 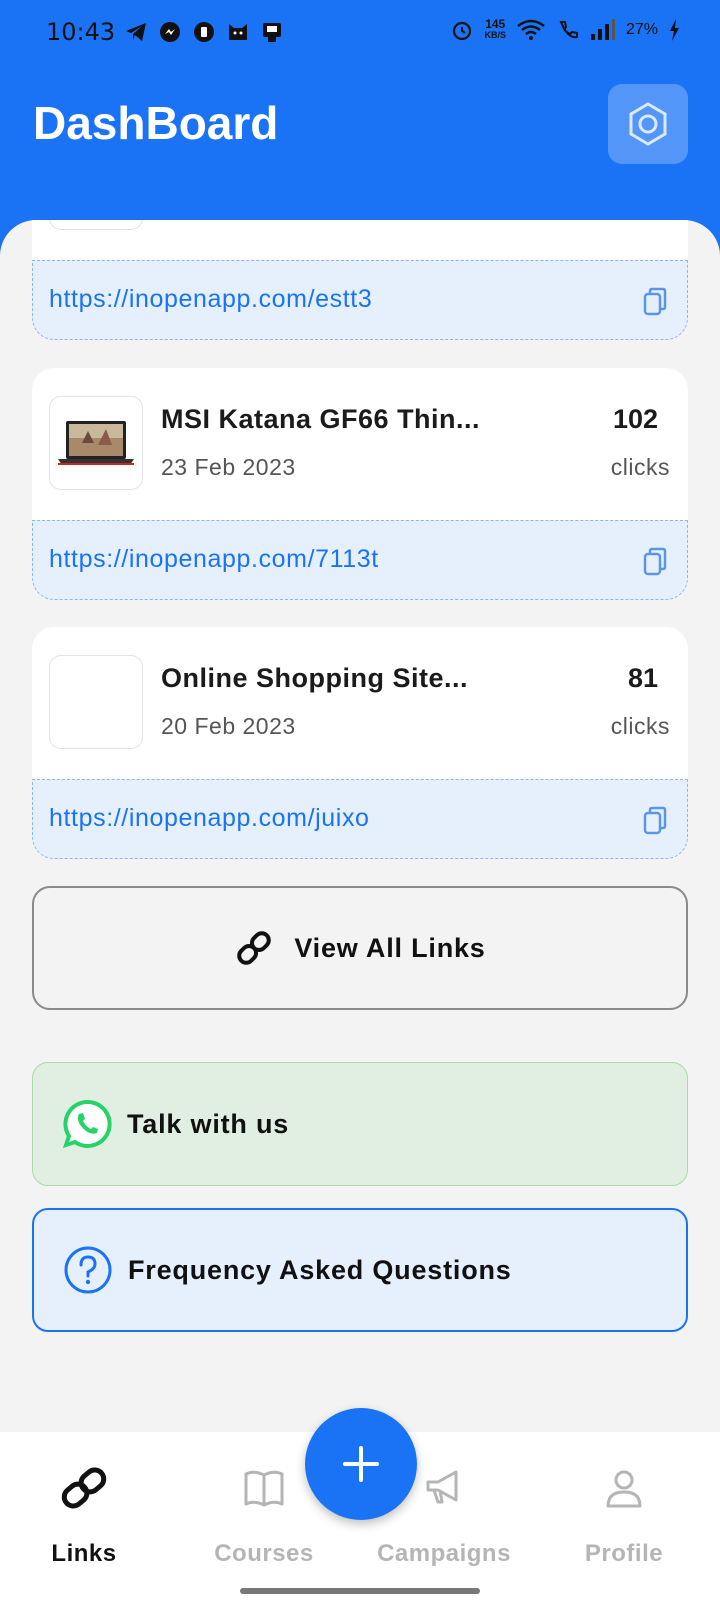 I want to click on talk-with-us-button: Talk with us, so click(x=360, y=1124).